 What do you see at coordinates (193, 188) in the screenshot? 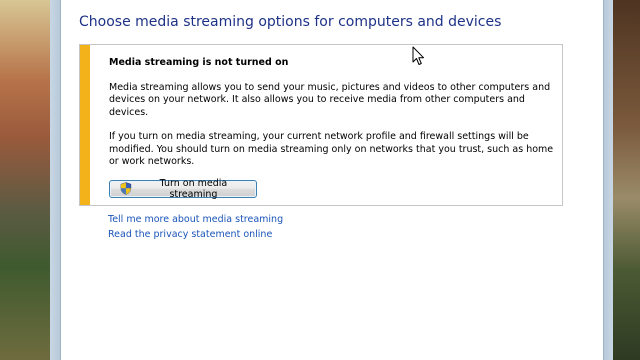
I see `turn-on-button-label: Turn on media streaming` at bounding box center [193, 188].